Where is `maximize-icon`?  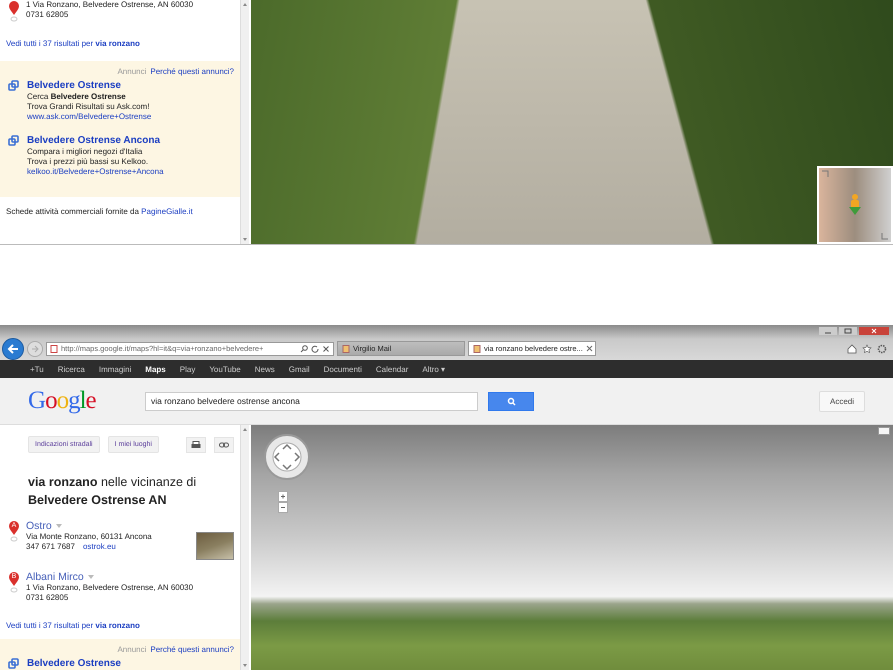
maximize-icon is located at coordinates (848, 331).